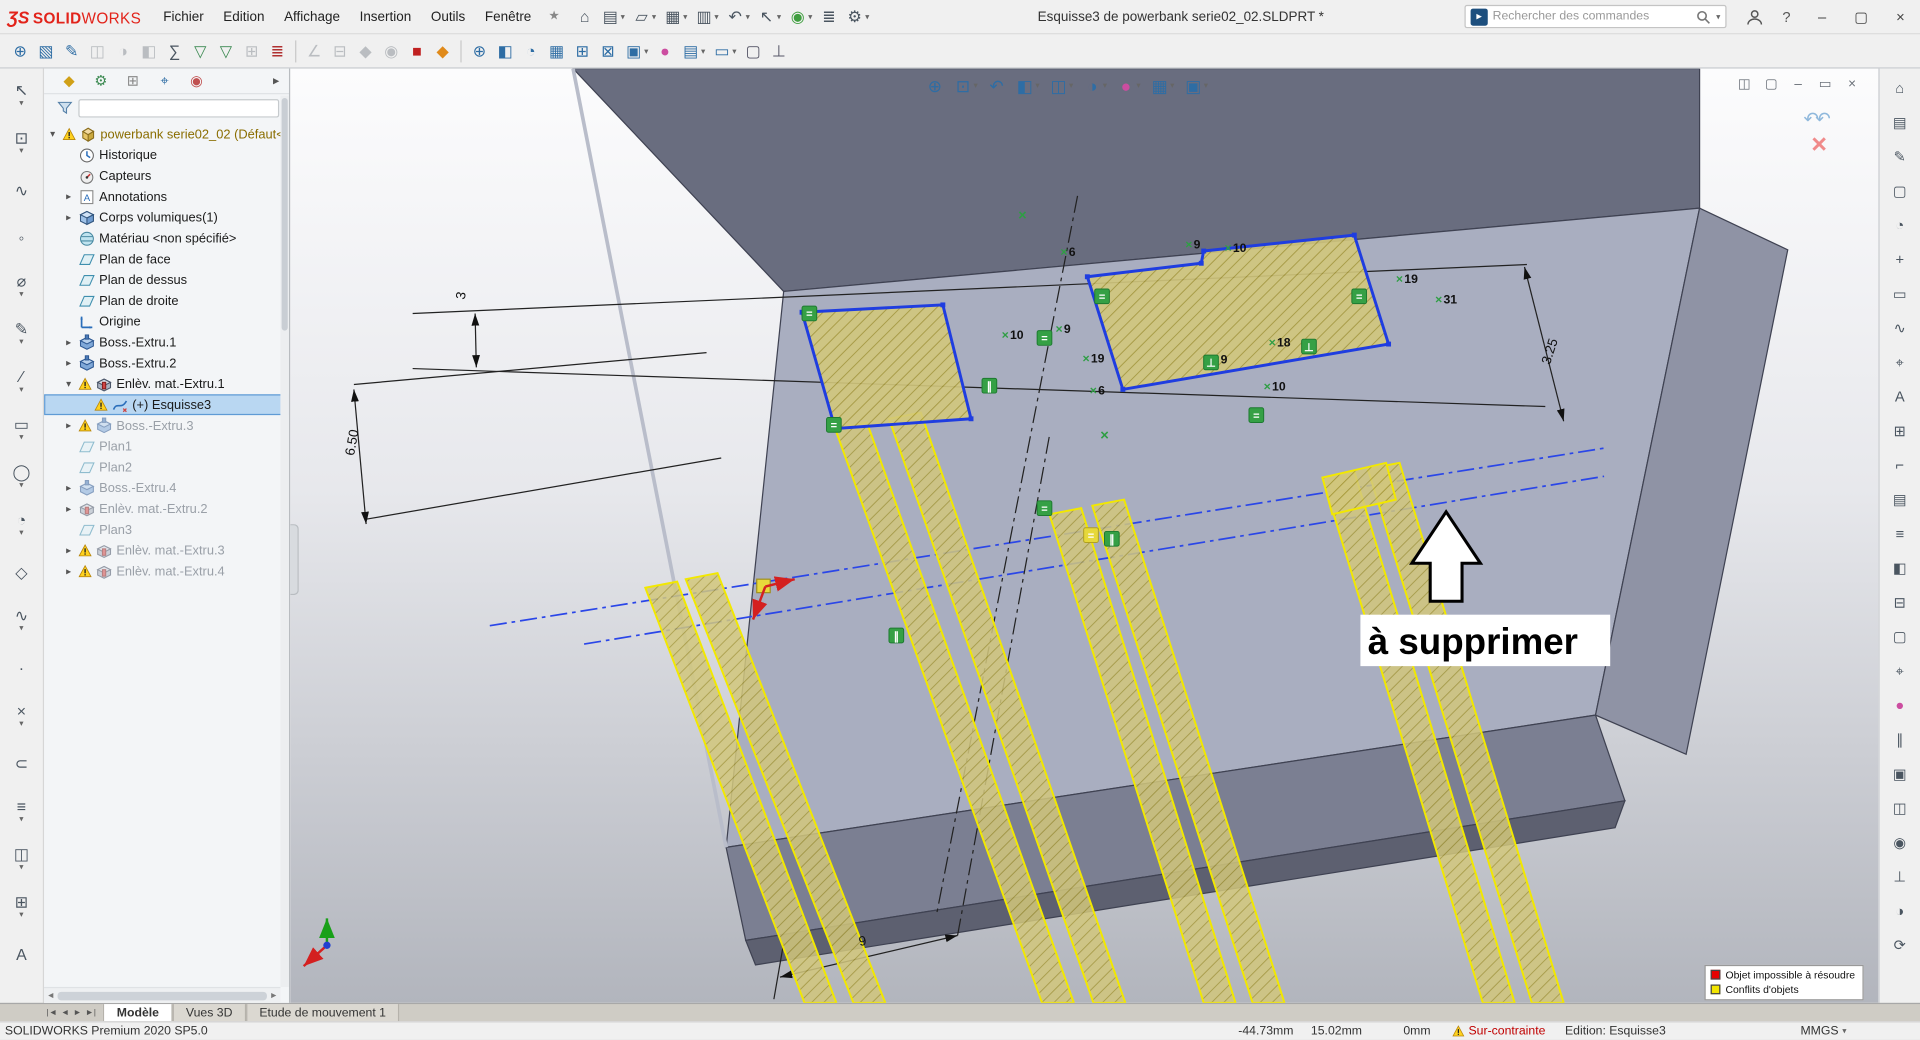 Image resolution: width=1920 pixels, height=1040 pixels. Describe the element at coordinates (52, 1012) in the screenshot. I see `tab-first-icon: |◄` at that location.